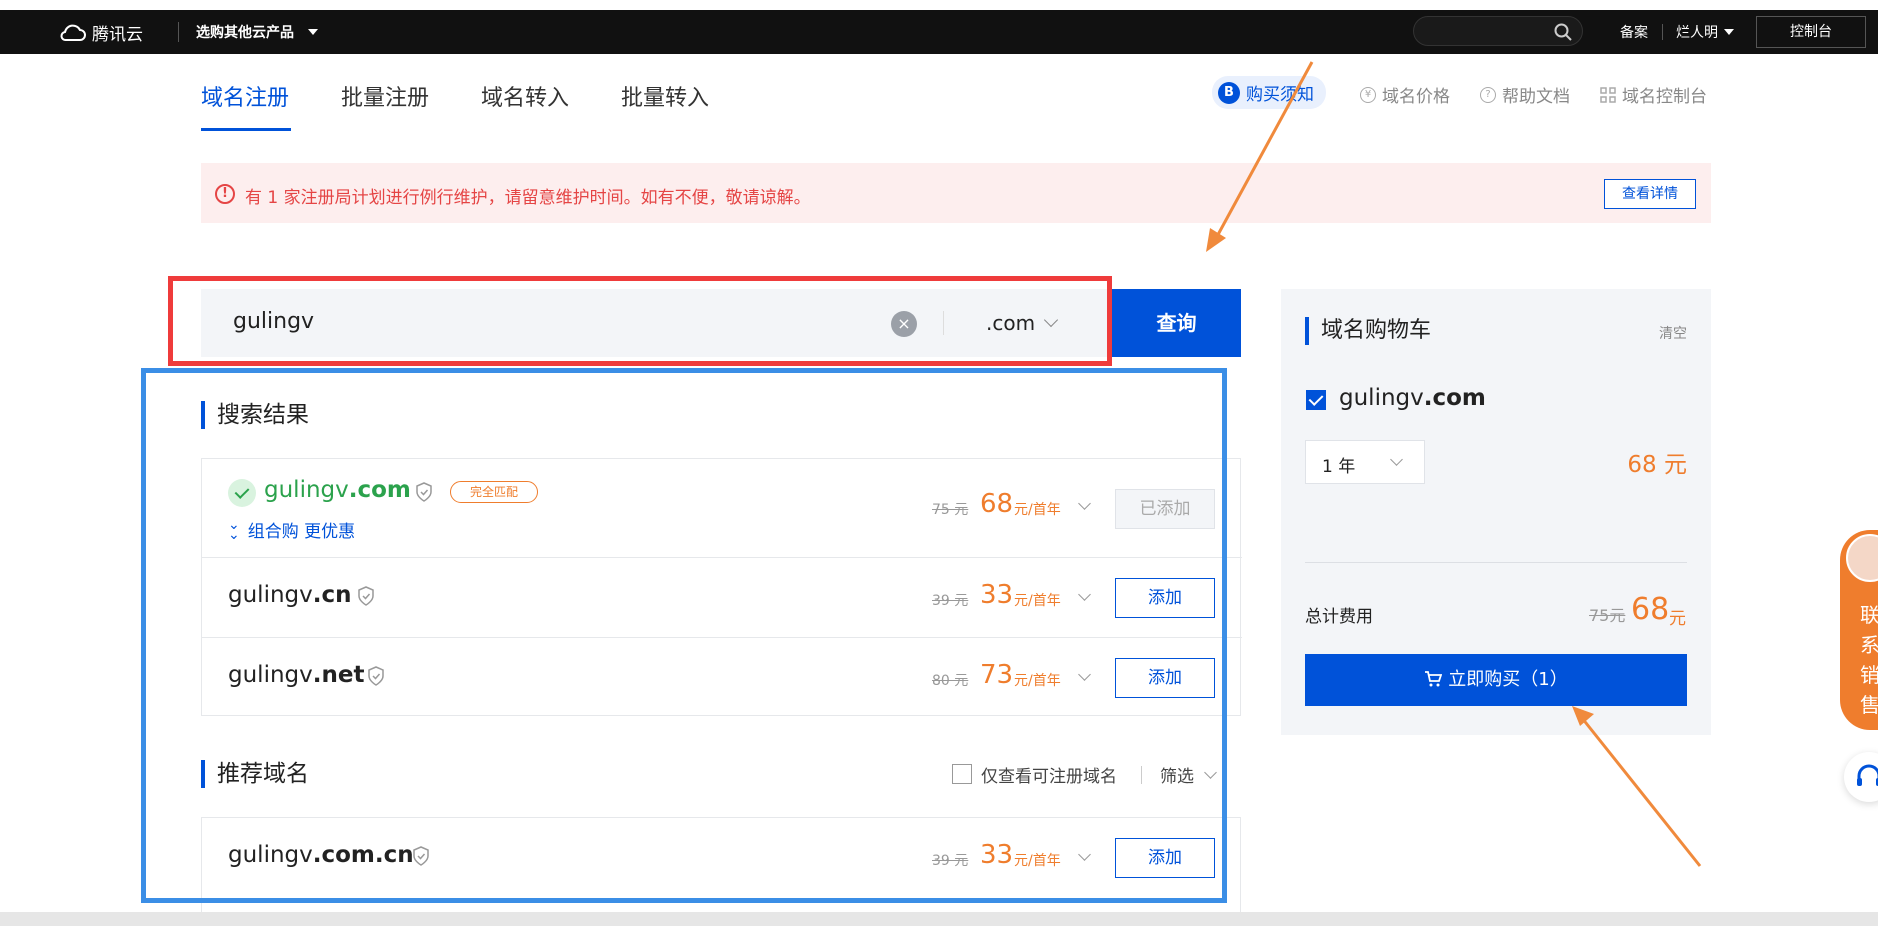 This screenshot has width=1878, height=926. I want to click on active-tab-indicator, so click(246, 129).